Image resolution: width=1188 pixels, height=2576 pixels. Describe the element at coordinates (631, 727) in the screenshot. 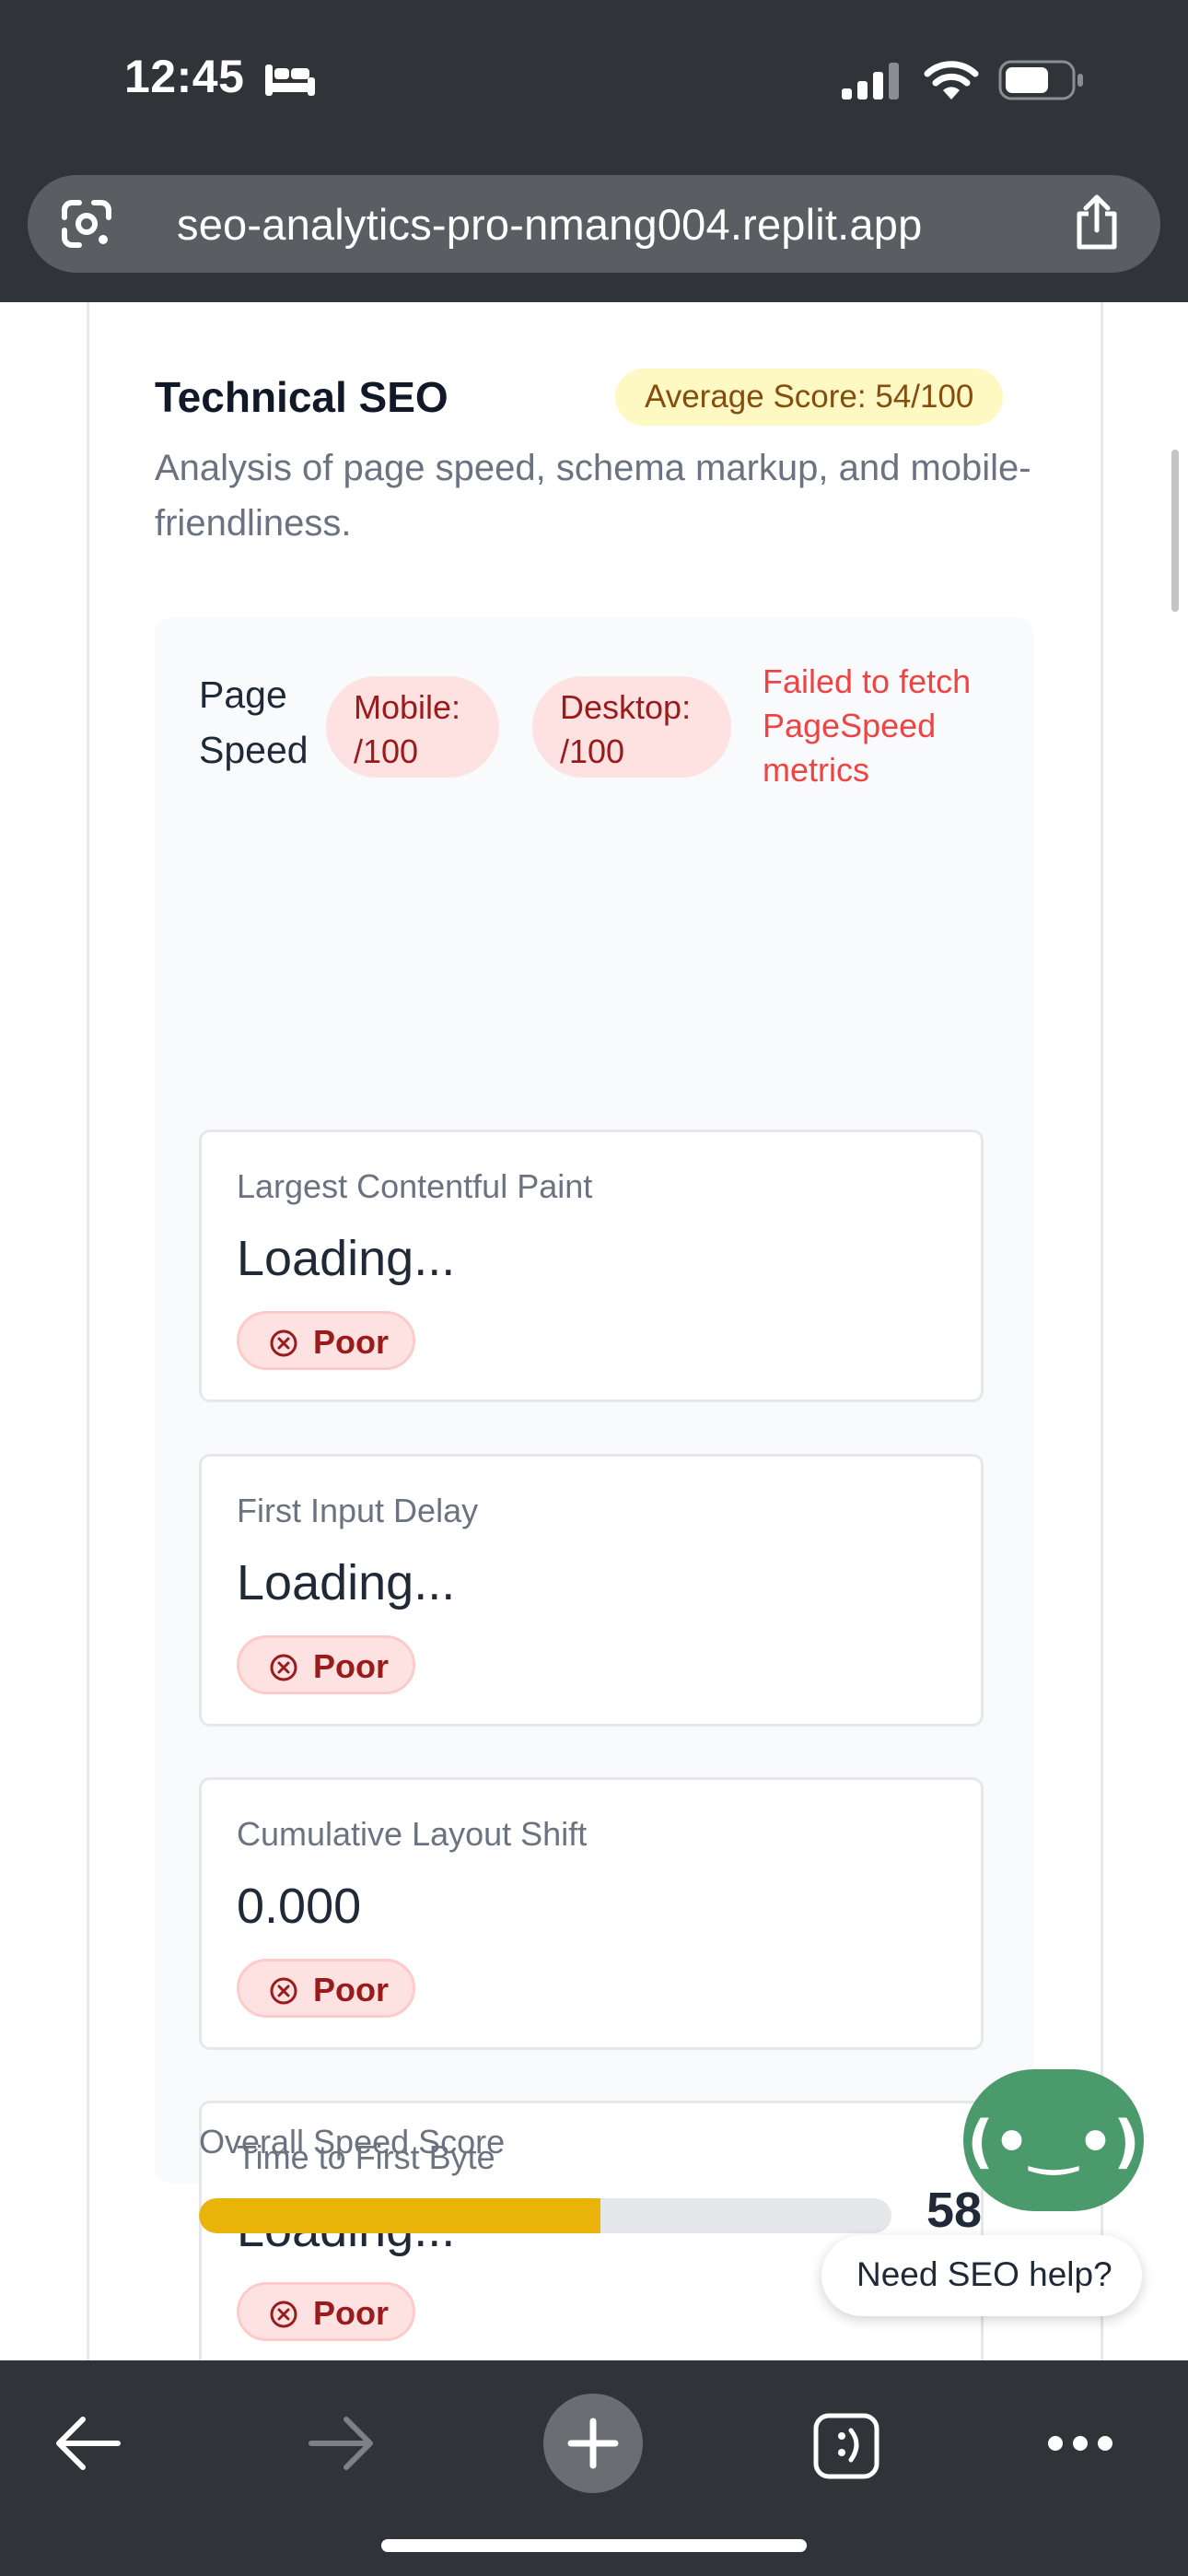

I see `desktop-score-pill: Desktop: /100` at that location.